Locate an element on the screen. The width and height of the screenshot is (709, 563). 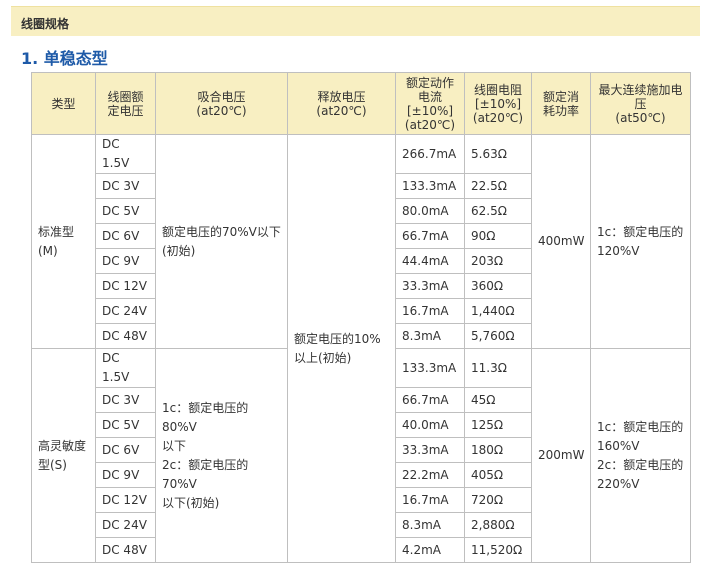
header-rated-voltage: 线圈额 定电压 is located at coordinates (125, 103).